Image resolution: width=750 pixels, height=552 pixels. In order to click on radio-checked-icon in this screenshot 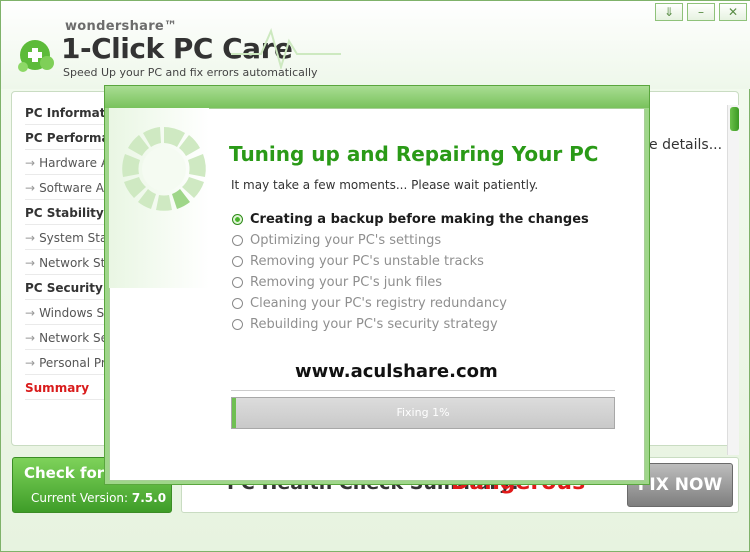, I will do `click(237, 219)`.